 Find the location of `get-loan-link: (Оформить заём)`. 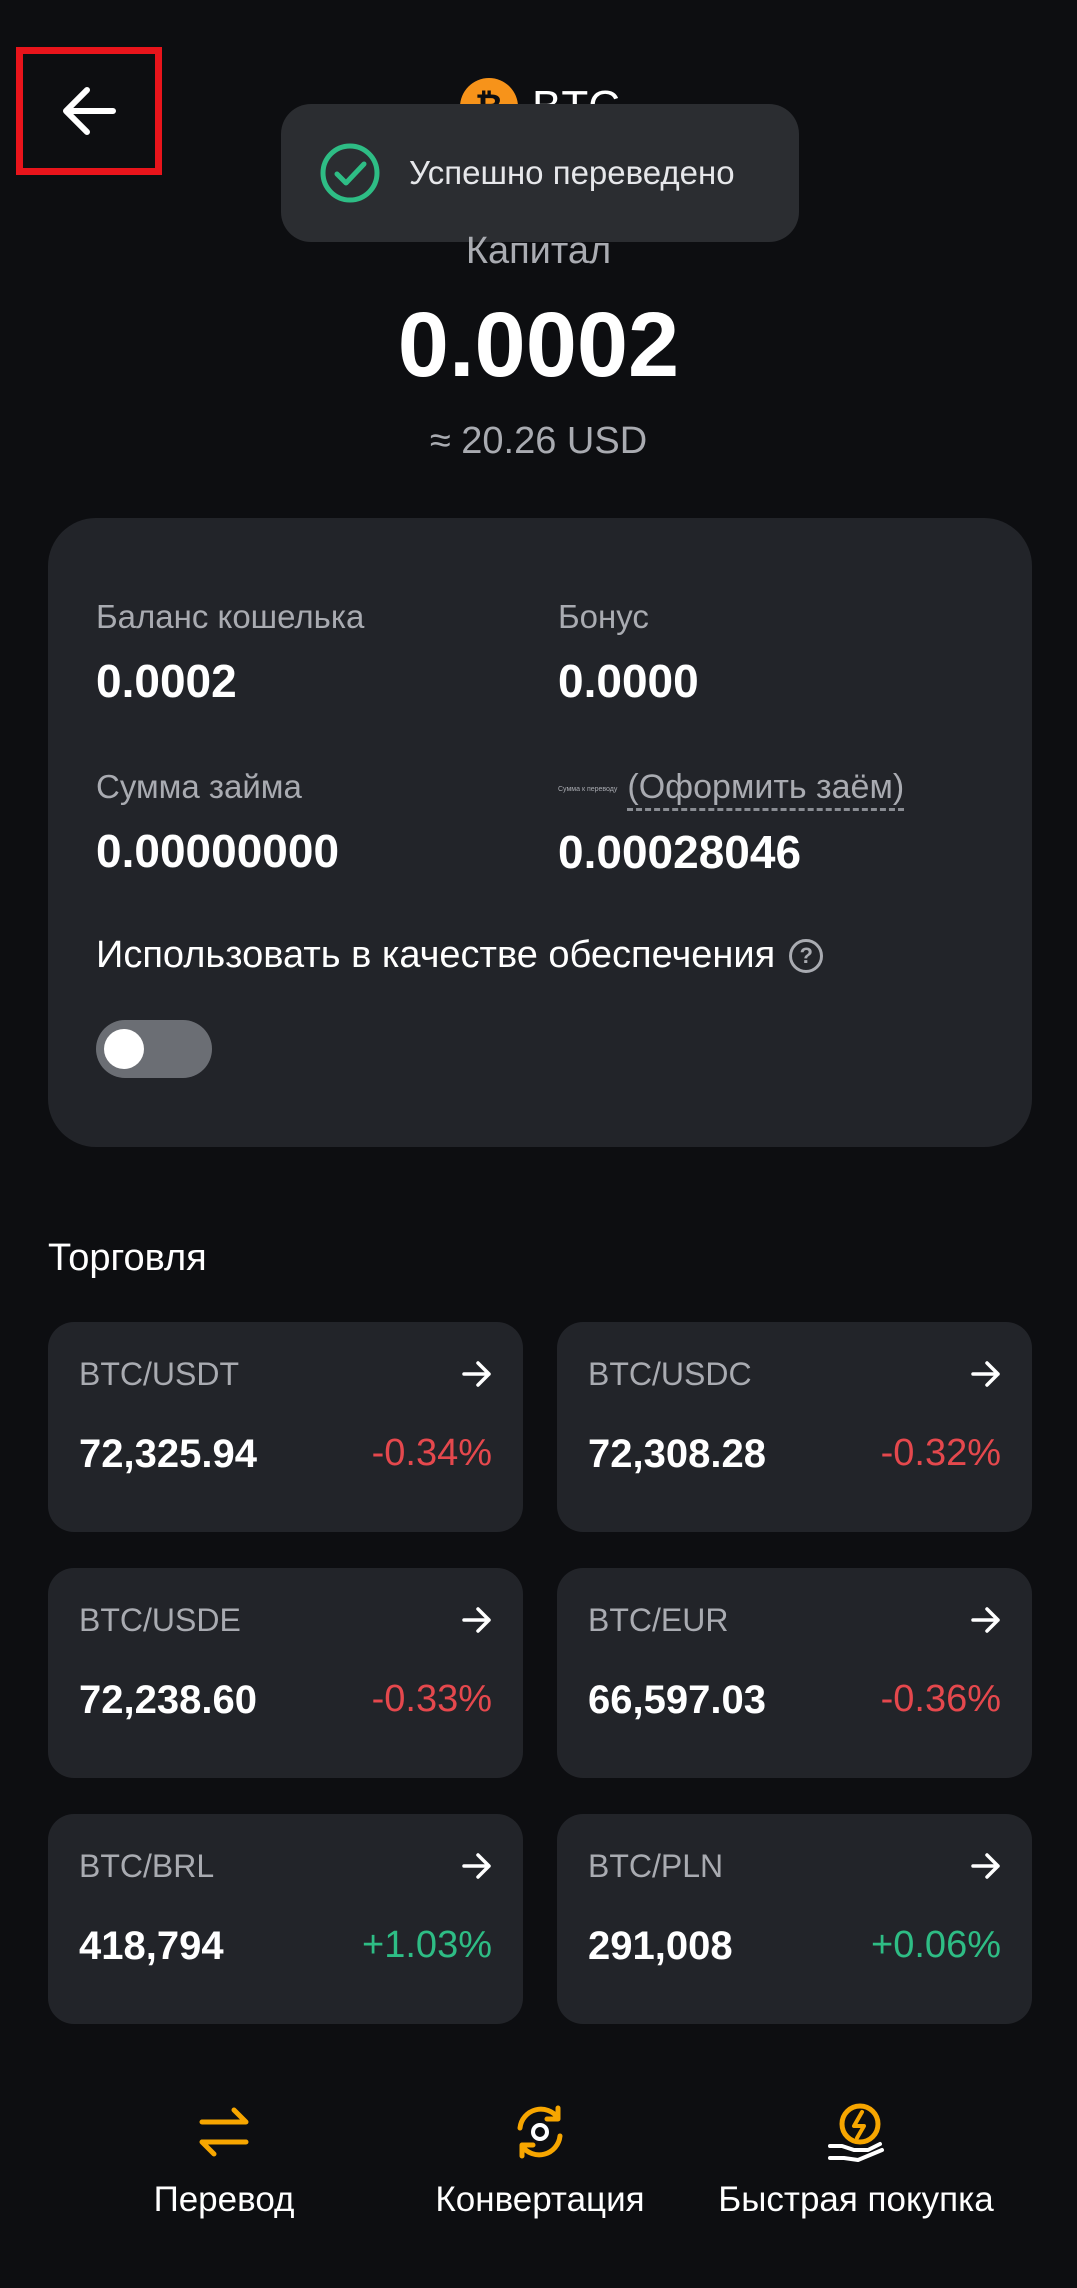

get-loan-link: (Оформить заём) is located at coordinates (766, 789).